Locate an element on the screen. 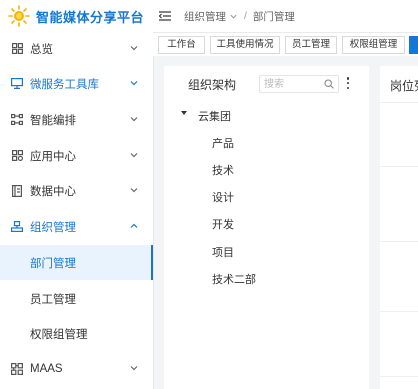 This screenshot has width=418, height=389. monitor-icon is located at coordinates (17, 84).